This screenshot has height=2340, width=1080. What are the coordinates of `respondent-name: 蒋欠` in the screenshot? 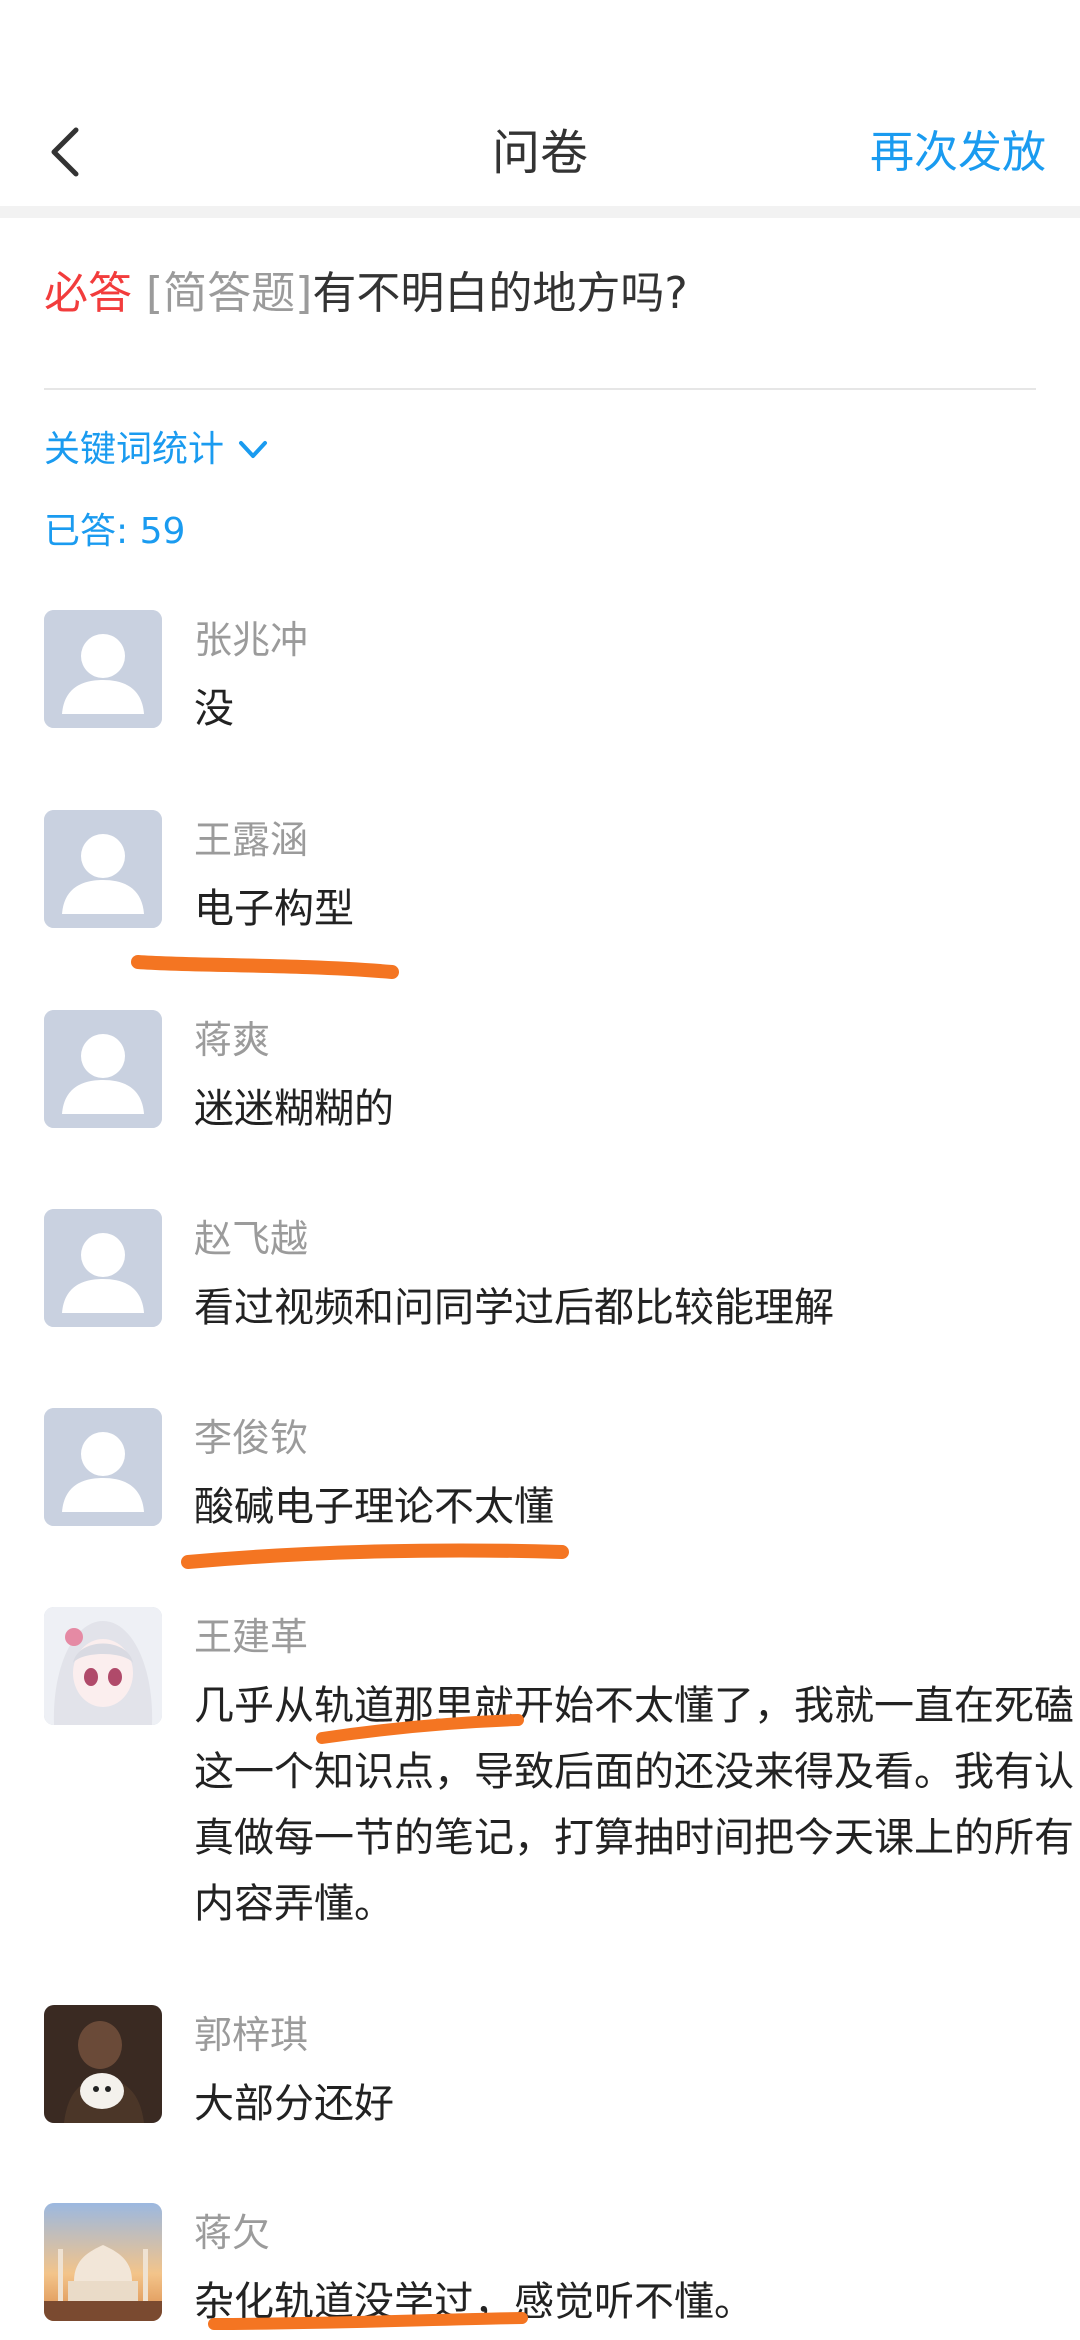 It's located at (232, 2233).